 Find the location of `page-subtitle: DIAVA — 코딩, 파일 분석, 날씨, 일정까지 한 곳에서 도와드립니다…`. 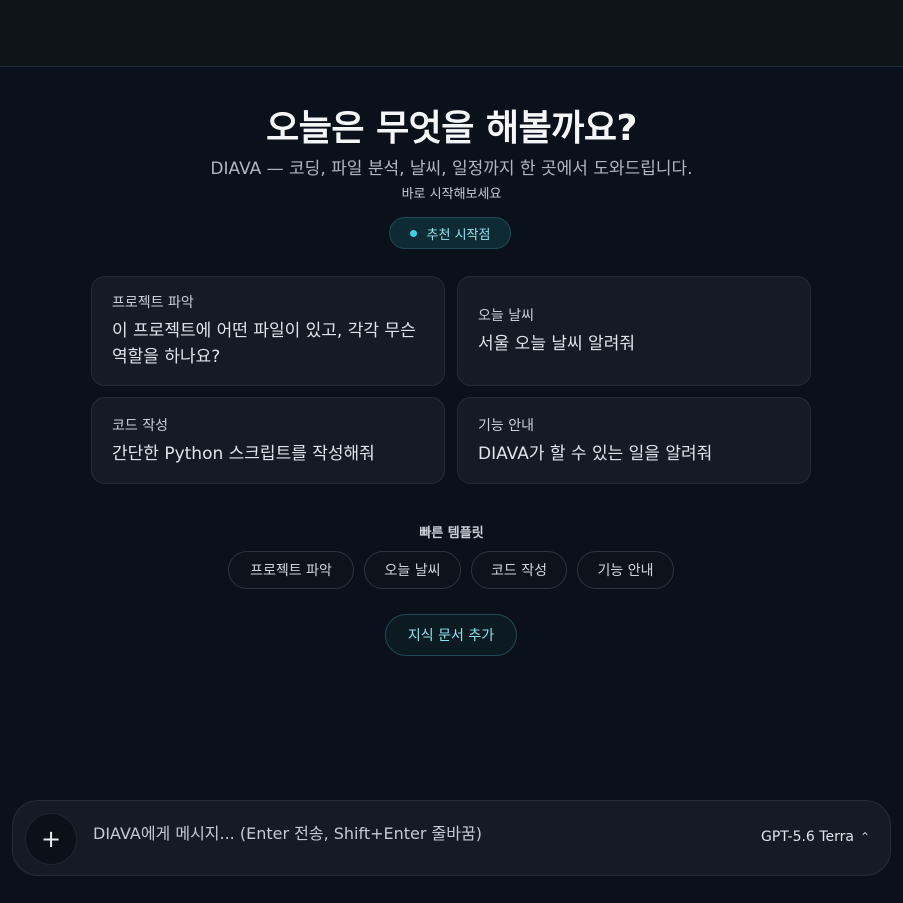

page-subtitle: DIAVA — 코딩, 파일 분석, 날씨, 일정까지 한 곳에서 도와드립니다… is located at coordinates (451, 169).